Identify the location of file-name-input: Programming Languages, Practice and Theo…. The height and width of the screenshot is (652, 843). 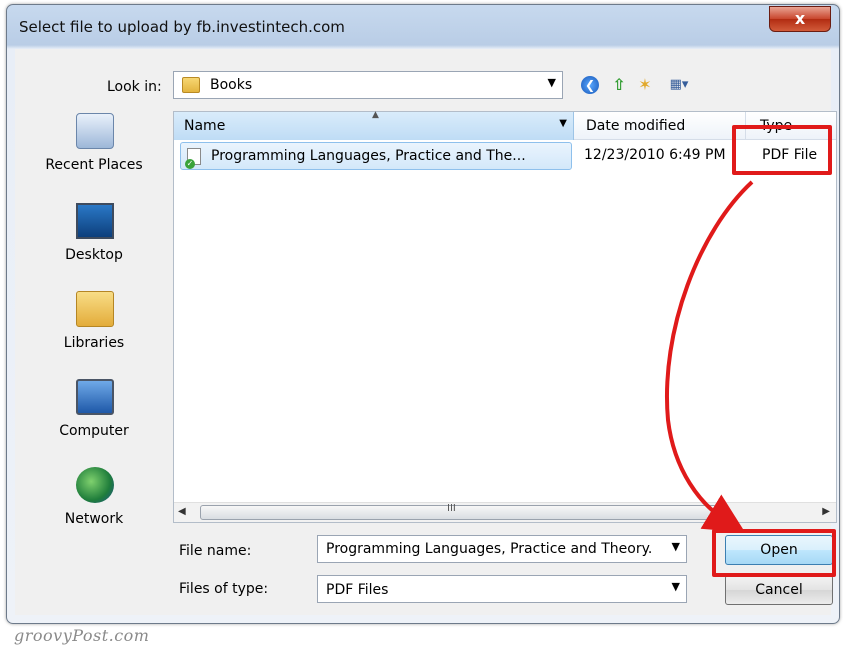
(502, 549).